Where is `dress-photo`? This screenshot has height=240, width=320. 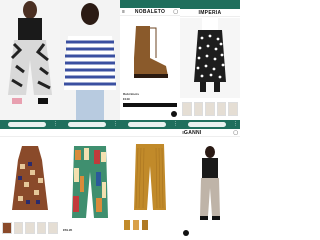
dress-photo is located at coordinates (30, 179).